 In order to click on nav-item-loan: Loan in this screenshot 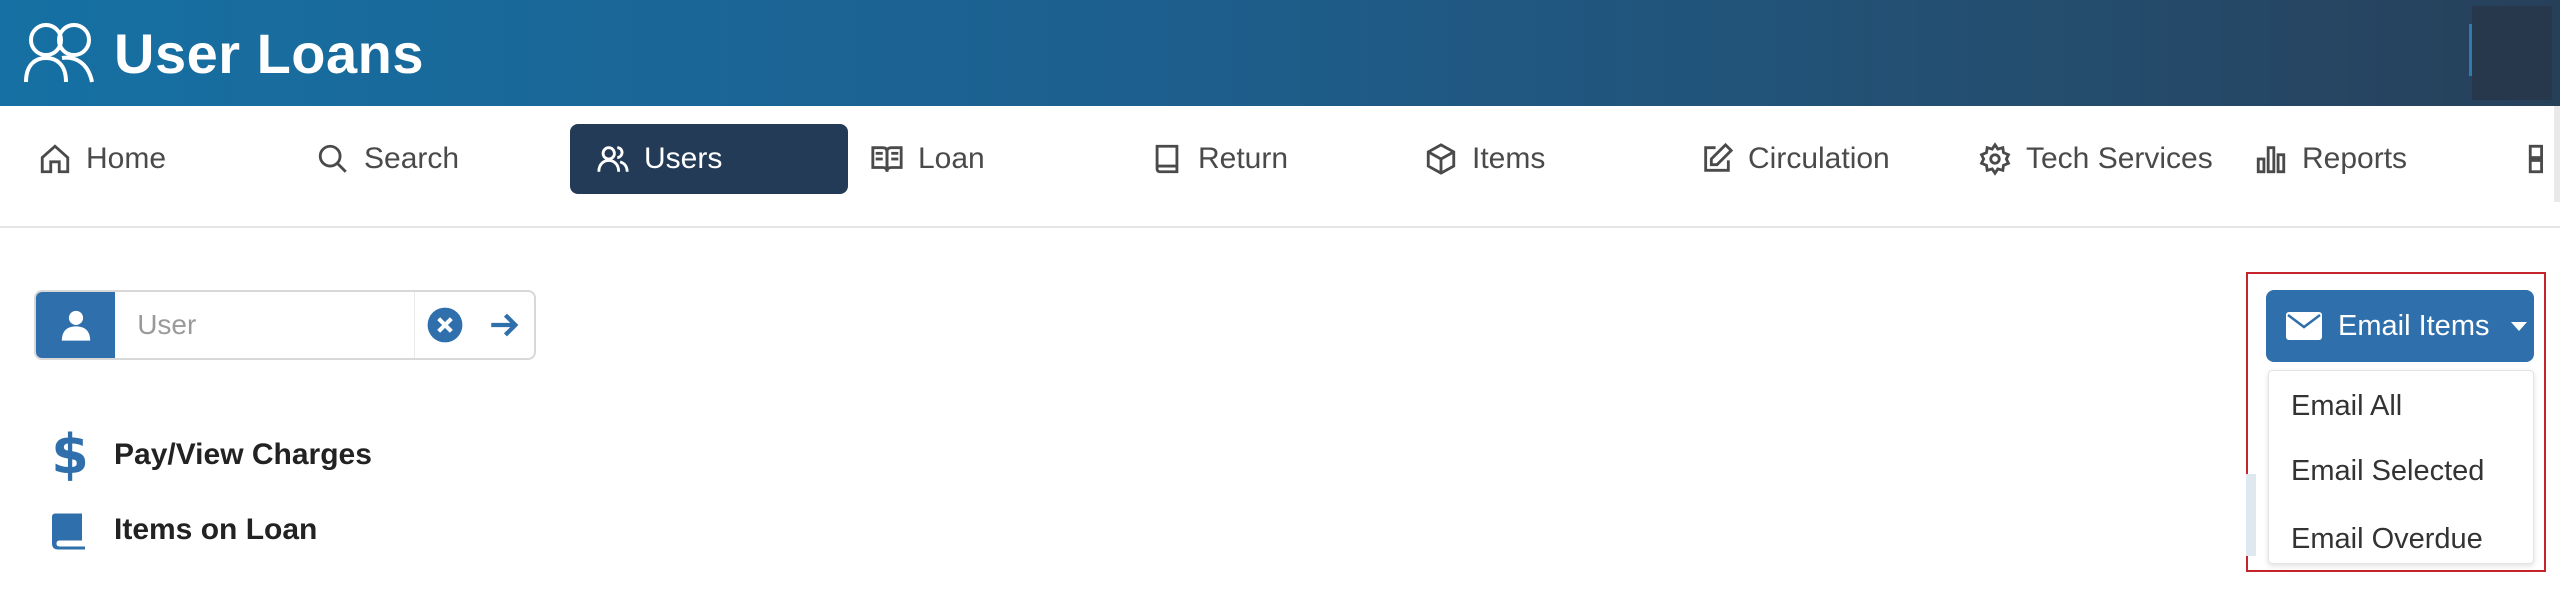, I will do `click(927, 159)`.